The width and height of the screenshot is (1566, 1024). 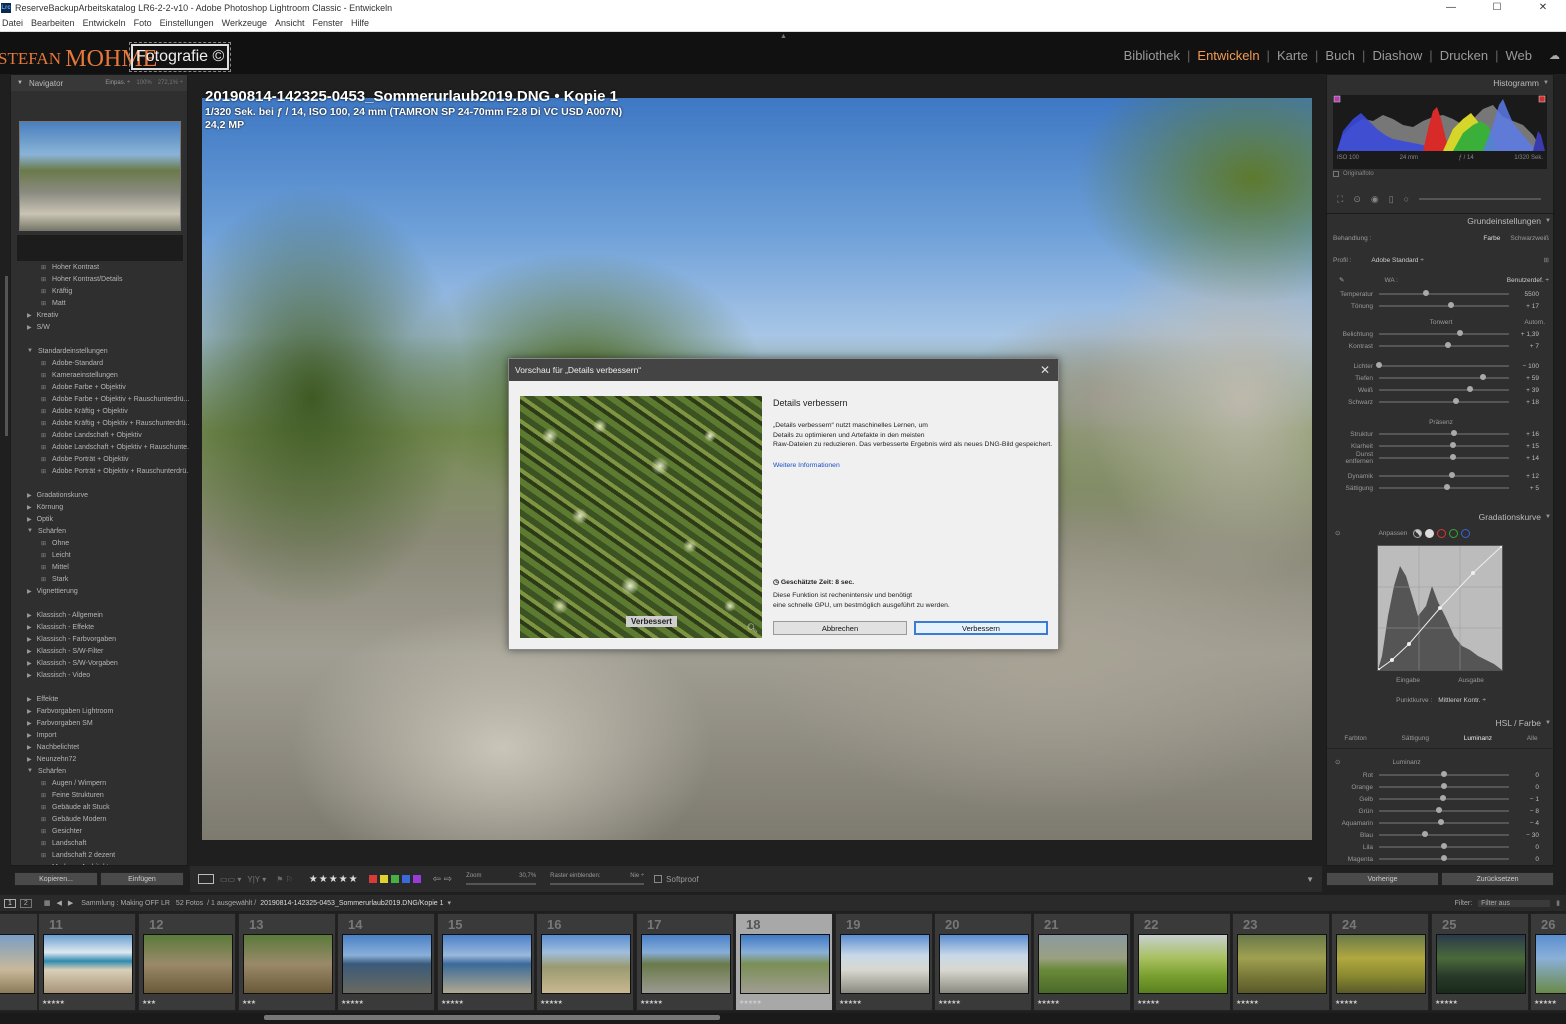 What do you see at coordinates (1397, 55) in the screenshot?
I see `module-diashow: Diashow` at bounding box center [1397, 55].